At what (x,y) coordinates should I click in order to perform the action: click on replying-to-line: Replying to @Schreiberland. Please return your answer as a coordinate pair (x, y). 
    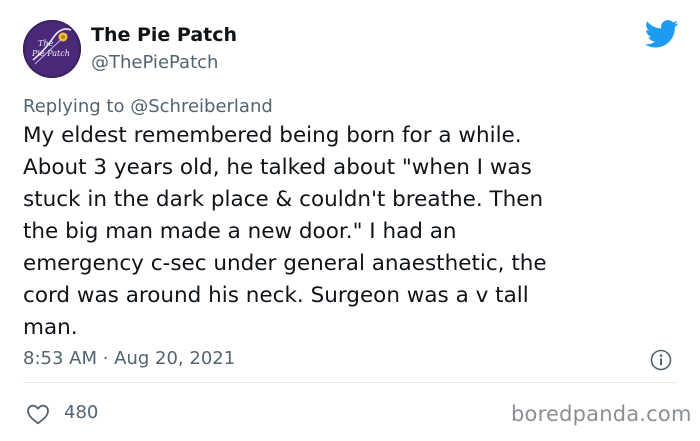
    Looking at the image, I should click on (148, 106).